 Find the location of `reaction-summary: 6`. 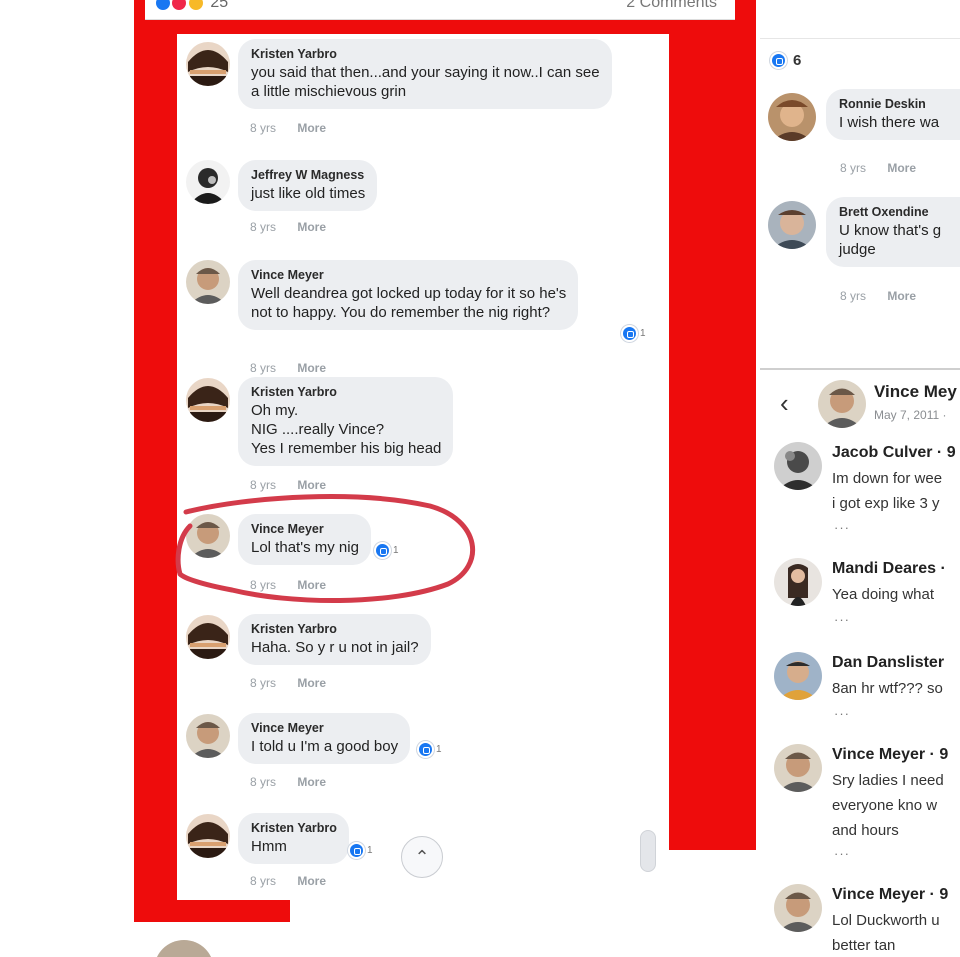

reaction-summary: 6 is located at coordinates (785, 60).